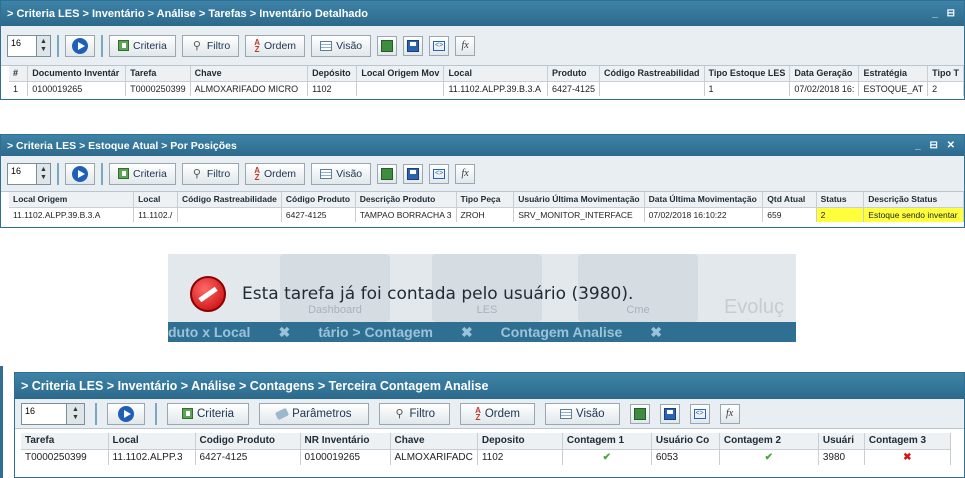  What do you see at coordinates (155, 214) in the screenshot?
I see `table-cell: 11.1102./` at bounding box center [155, 214].